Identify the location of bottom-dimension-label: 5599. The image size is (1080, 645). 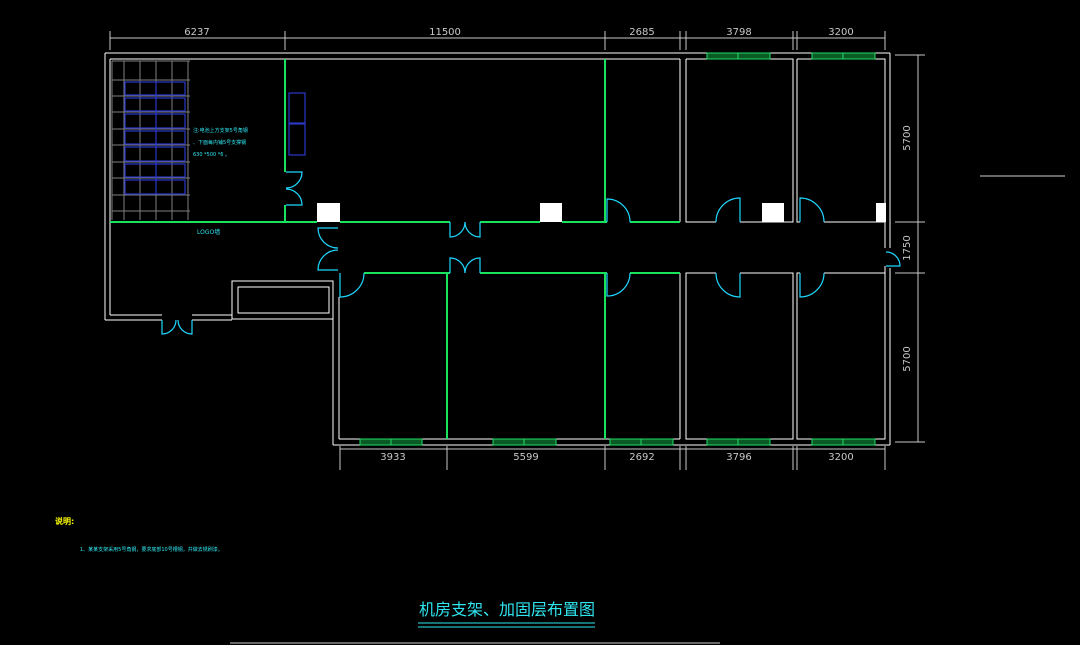
(525, 457).